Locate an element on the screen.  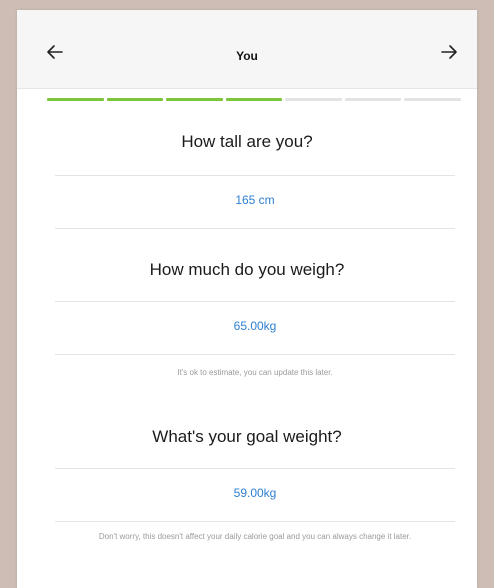
goal-weight-question: What's your goal weight? is located at coordinates (247, 436).